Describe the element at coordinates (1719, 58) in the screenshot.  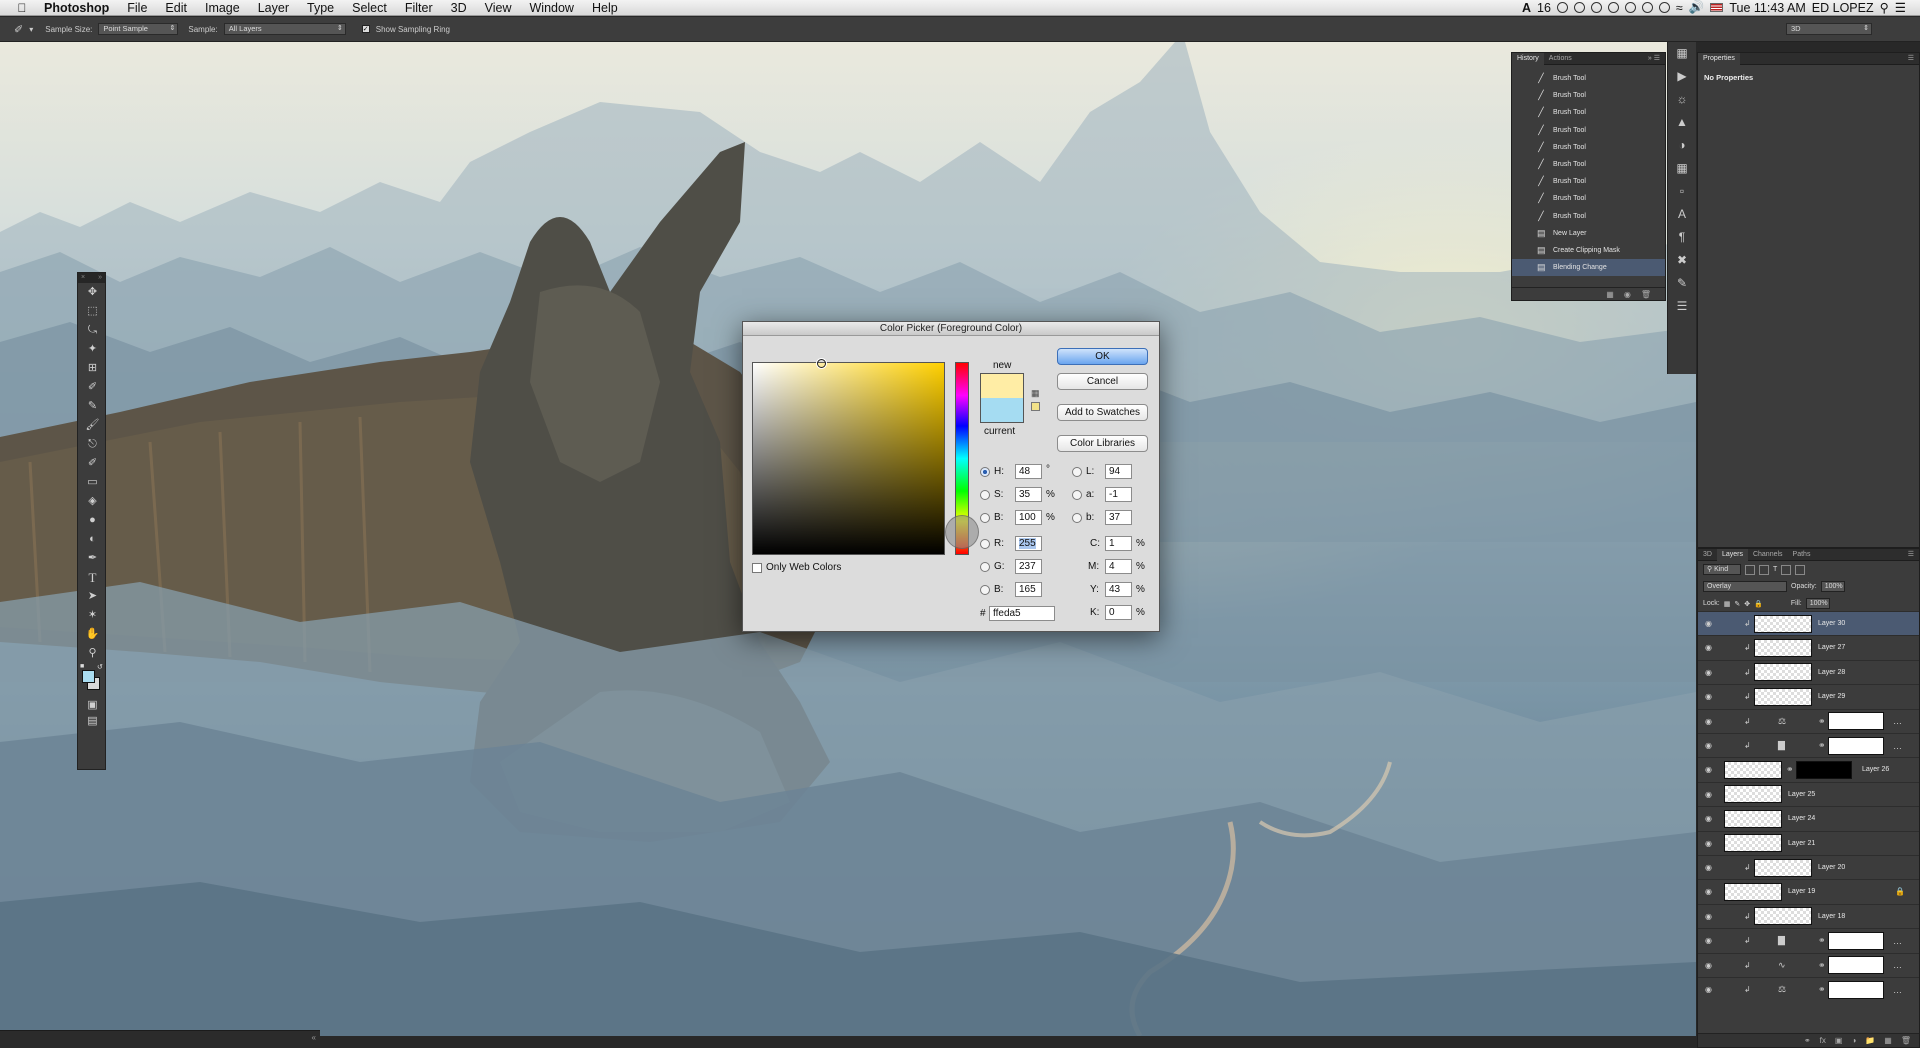
I see `tab-properties: Properties` at that location.